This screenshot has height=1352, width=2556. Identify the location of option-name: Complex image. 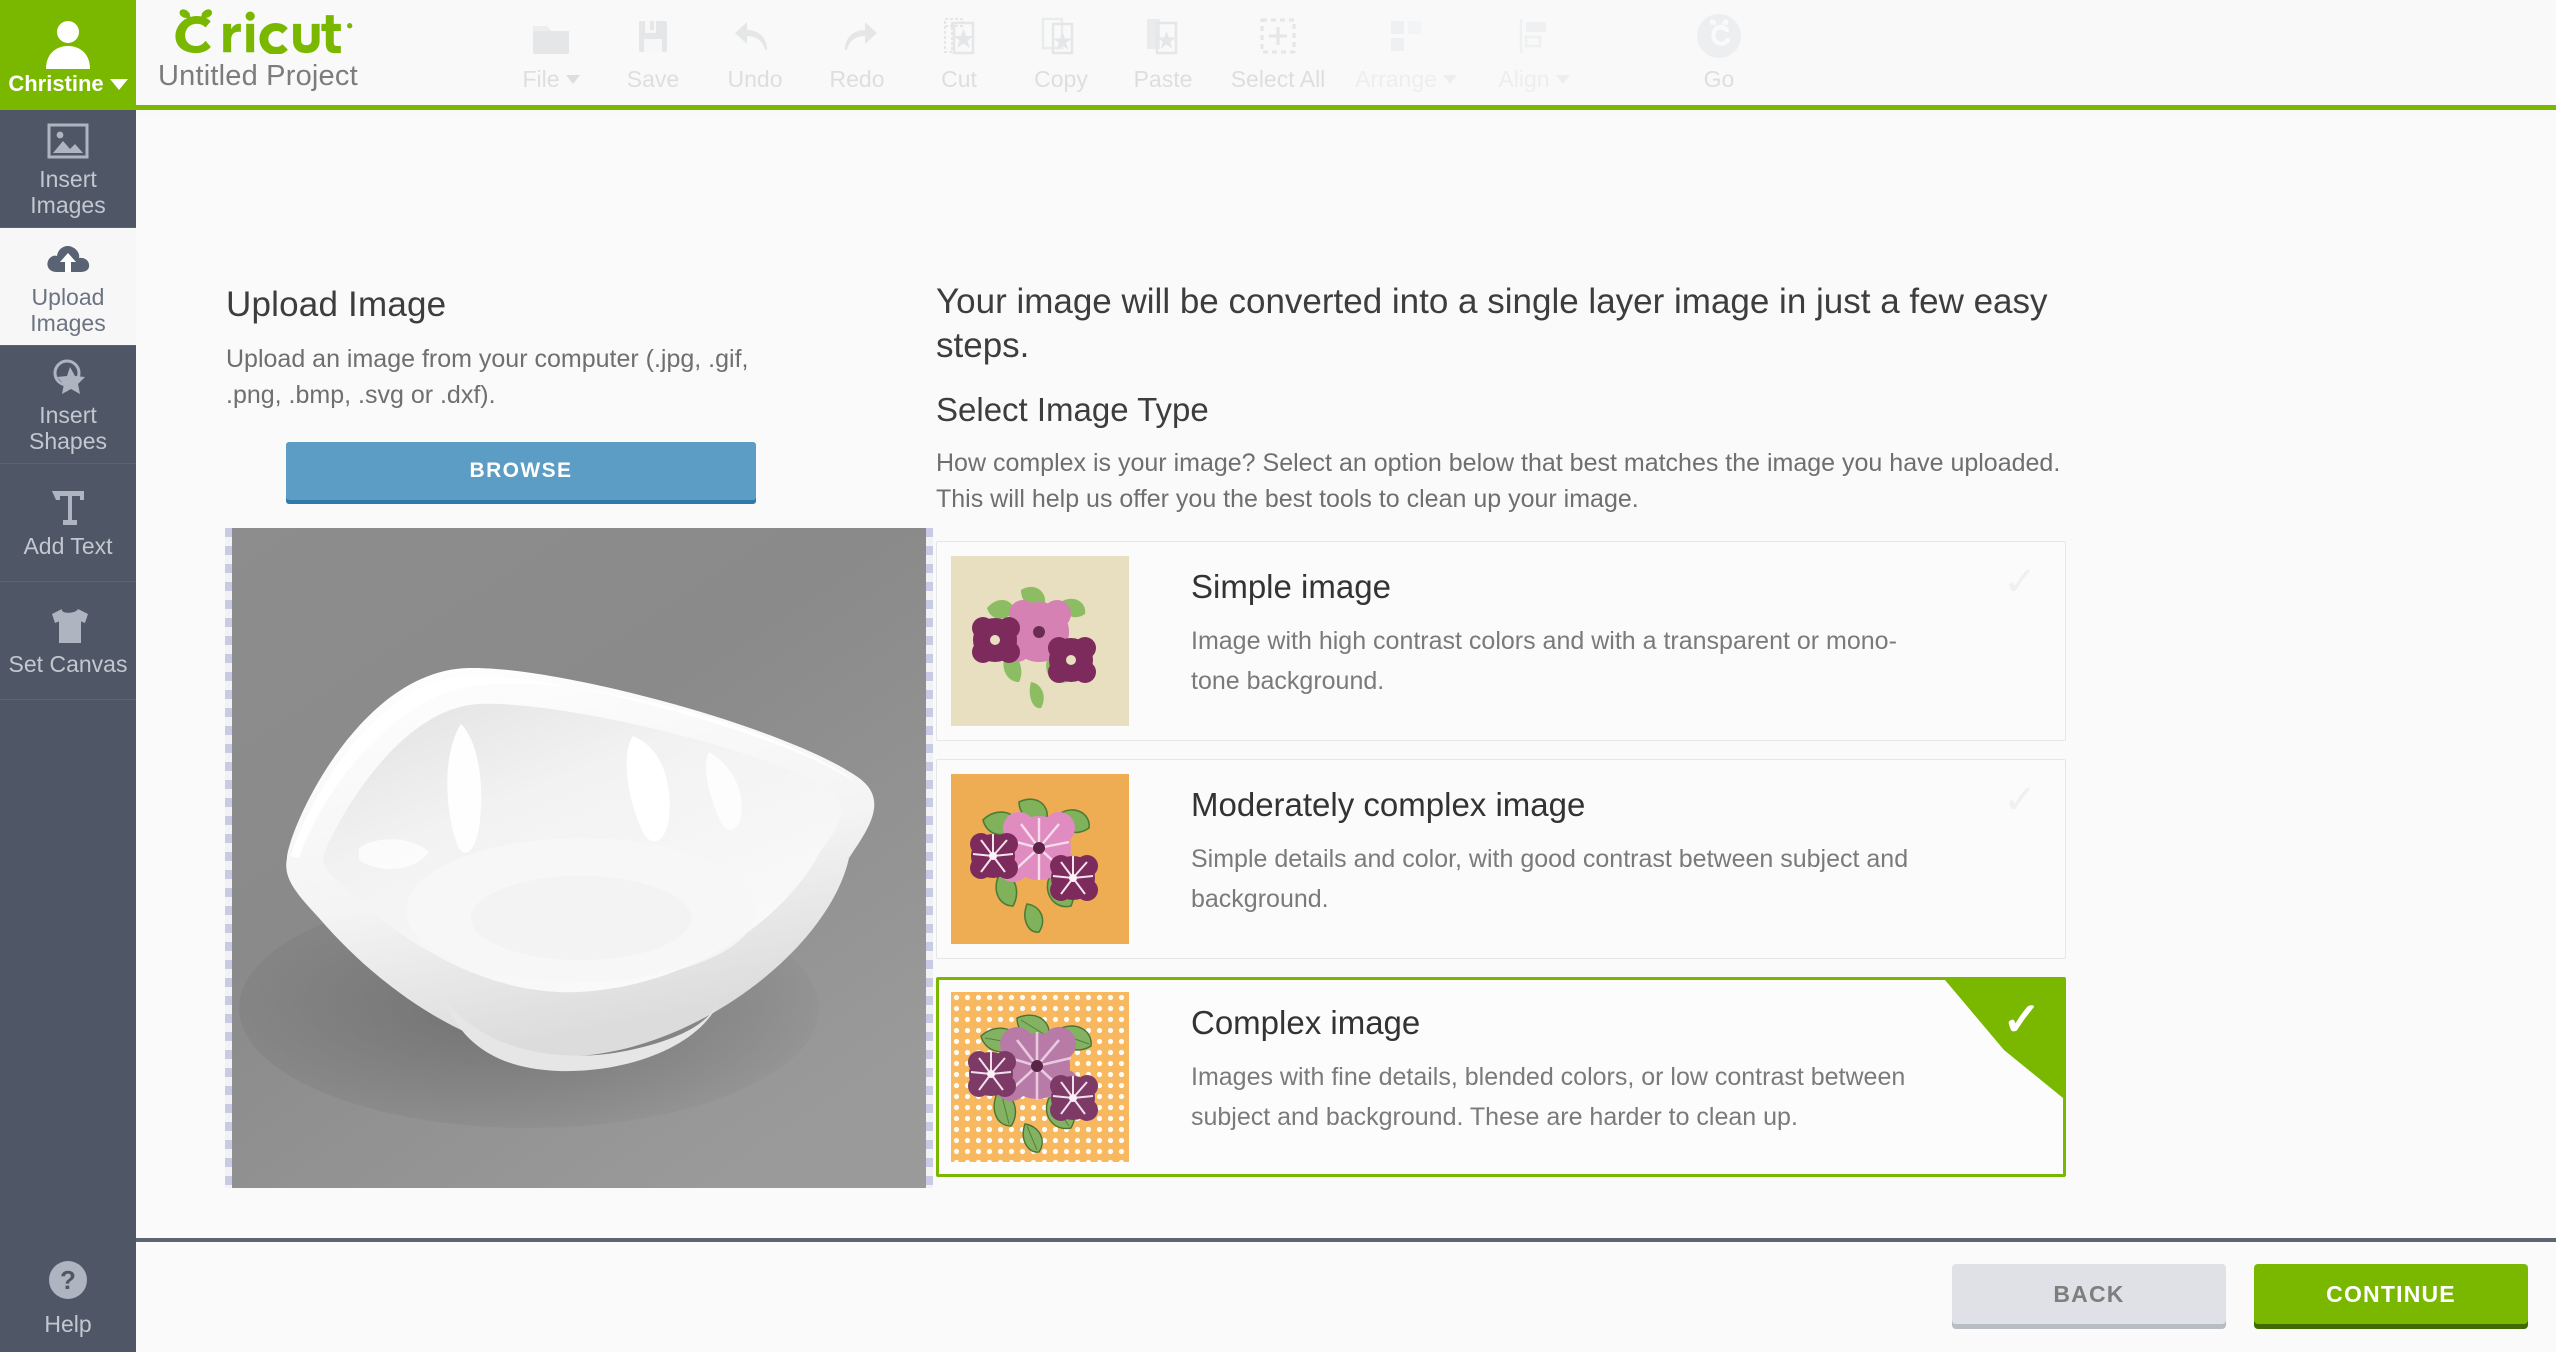
(1306, 1023).